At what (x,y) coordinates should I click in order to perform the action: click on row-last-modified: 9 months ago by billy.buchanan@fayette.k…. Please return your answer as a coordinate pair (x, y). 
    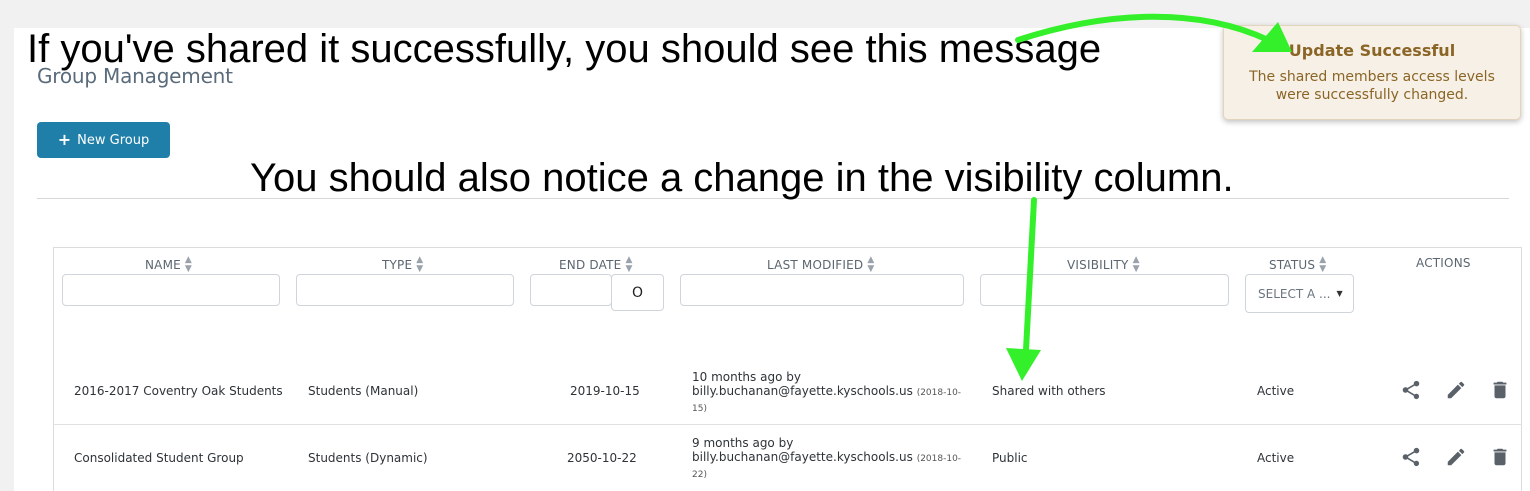
    Looking at the image, I should click on (827, 459).